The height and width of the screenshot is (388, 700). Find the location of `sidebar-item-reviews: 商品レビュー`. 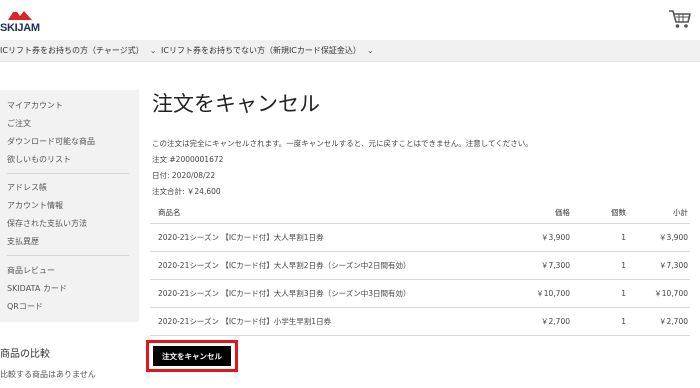

sidebar-item-reviews: 商品レビュー is located at coordinates (31, 270).